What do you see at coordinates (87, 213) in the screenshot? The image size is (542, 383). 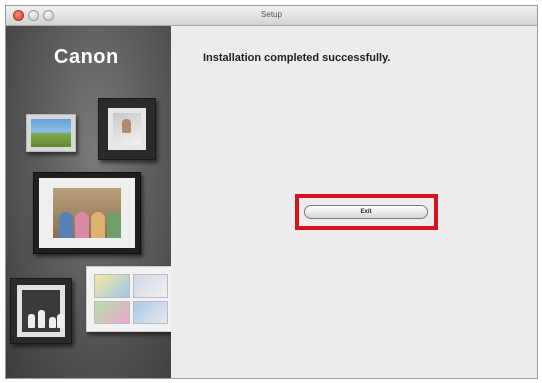 I see `family-photo-frame` at bounding box center [87, 213].